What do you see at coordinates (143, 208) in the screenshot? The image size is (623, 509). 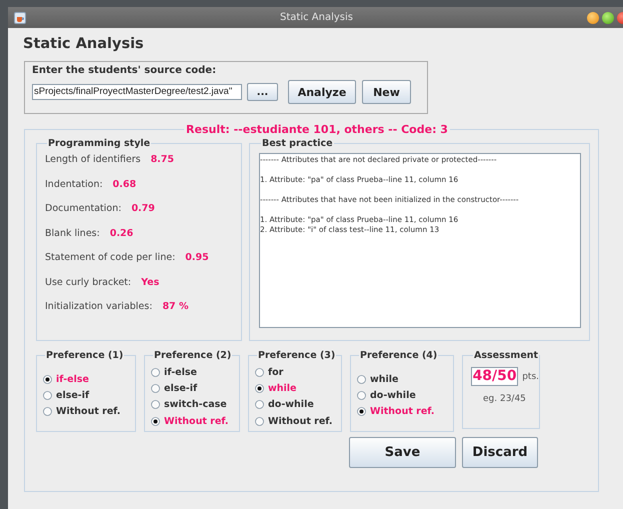 I see `metric-value: 0.79` at bounding box center [143, 208].